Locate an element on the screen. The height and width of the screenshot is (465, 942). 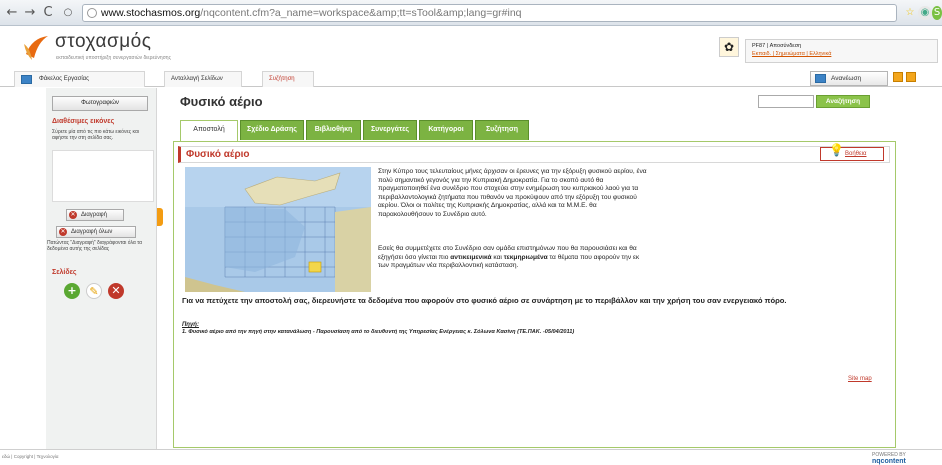
page-title: Φυσικό αέριο is located at coordinates (221, 101).